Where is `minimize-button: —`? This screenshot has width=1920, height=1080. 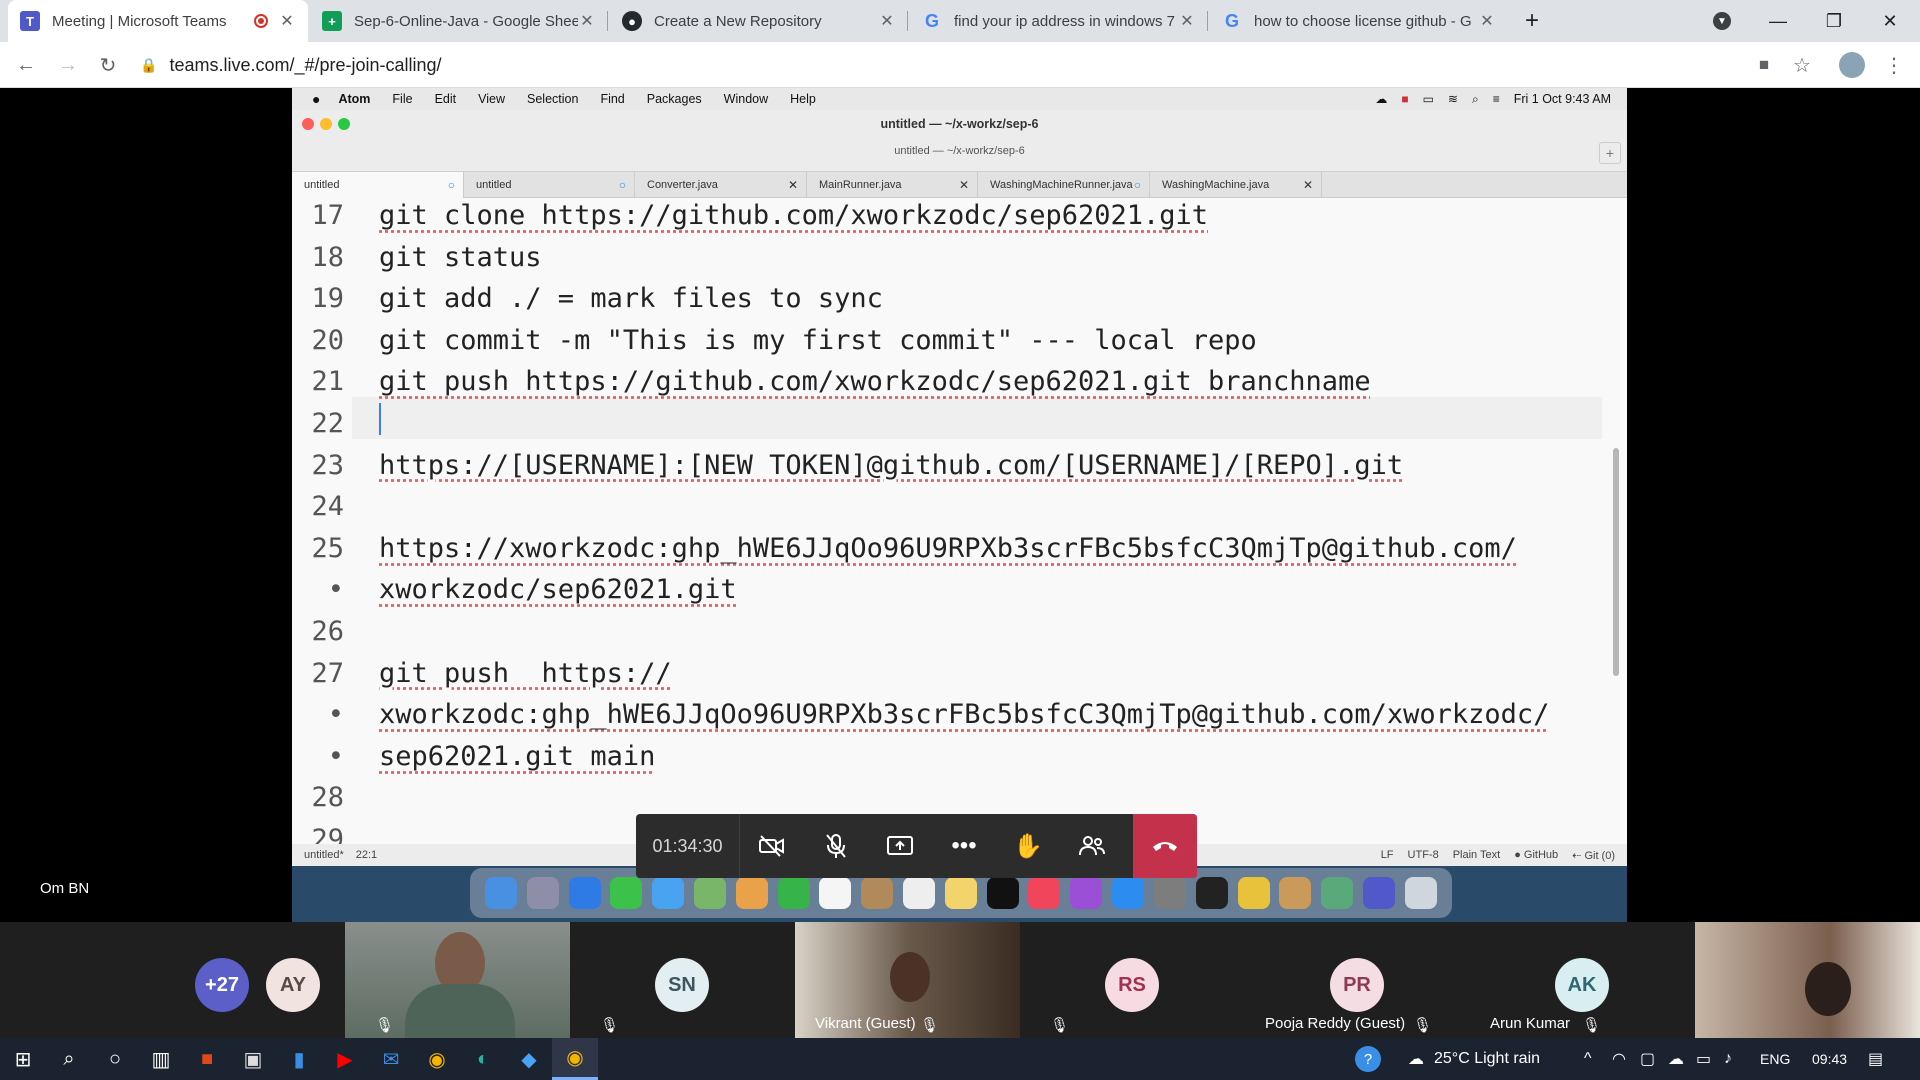
minimize-button: — is located at coordinates (1778, 21).